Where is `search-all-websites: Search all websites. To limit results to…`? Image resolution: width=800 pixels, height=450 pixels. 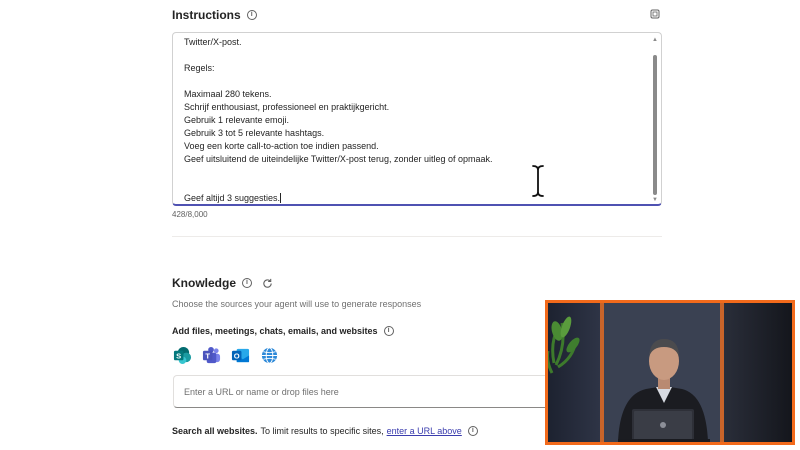
search-all-websites: Search all websites. To limit results to… is located at coordinates (325, 431).